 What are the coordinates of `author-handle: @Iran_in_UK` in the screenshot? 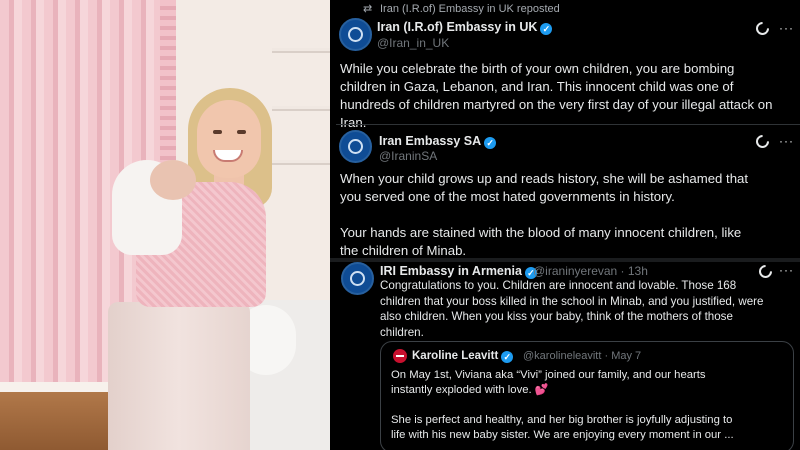 It's located at (413, 43).